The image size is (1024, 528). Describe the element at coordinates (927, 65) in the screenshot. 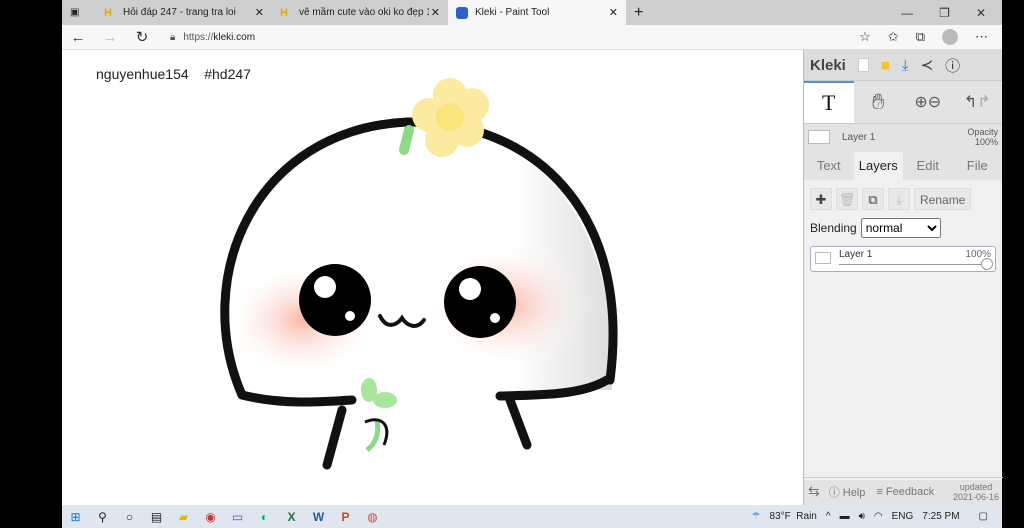

I see `share-icon: ≺` at that location.